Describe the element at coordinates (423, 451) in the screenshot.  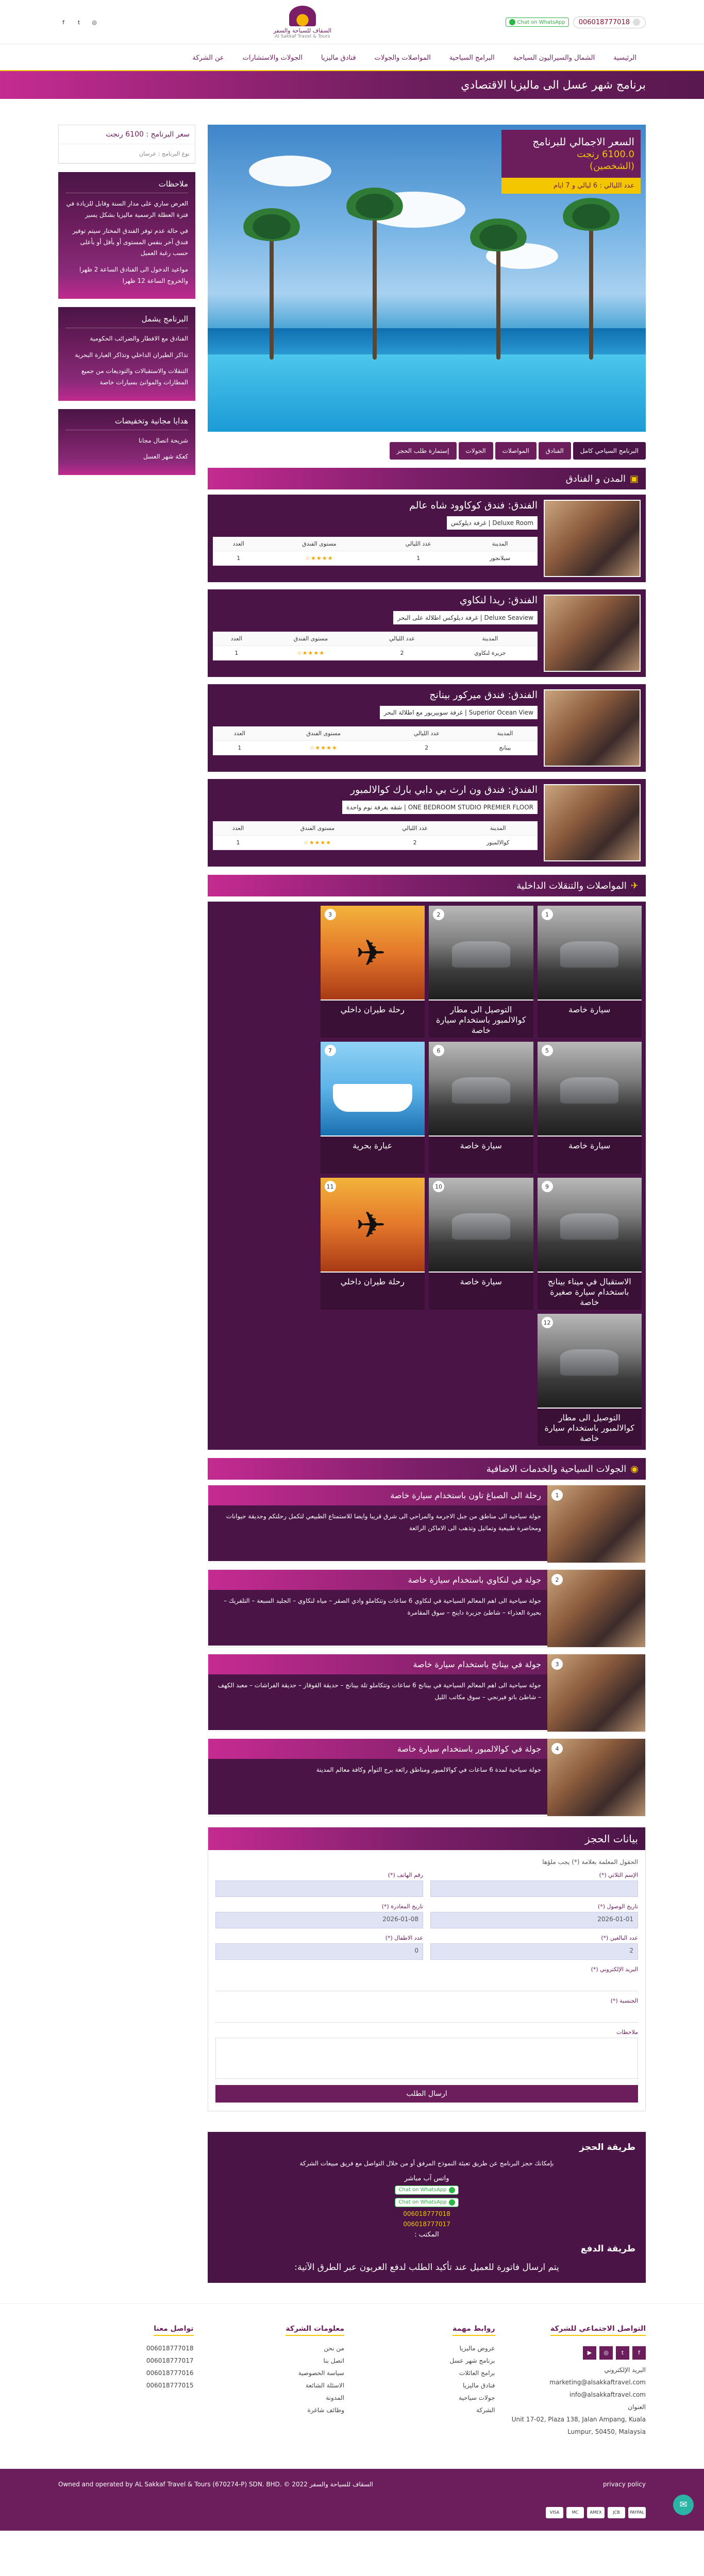
I see `tab-booking: إستمارة طلب الحجز` at that location.